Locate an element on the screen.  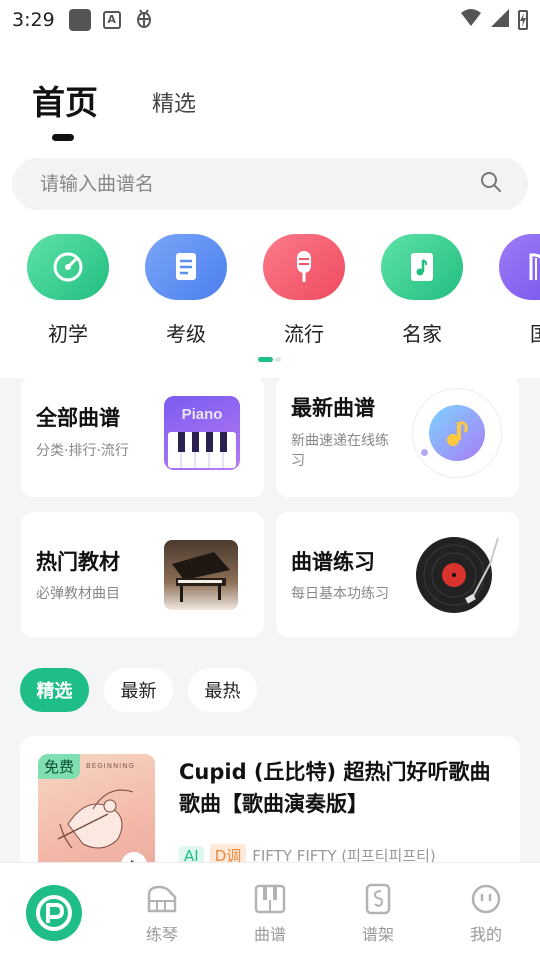
card-badge: Piano is located at coordinates (202, 414).